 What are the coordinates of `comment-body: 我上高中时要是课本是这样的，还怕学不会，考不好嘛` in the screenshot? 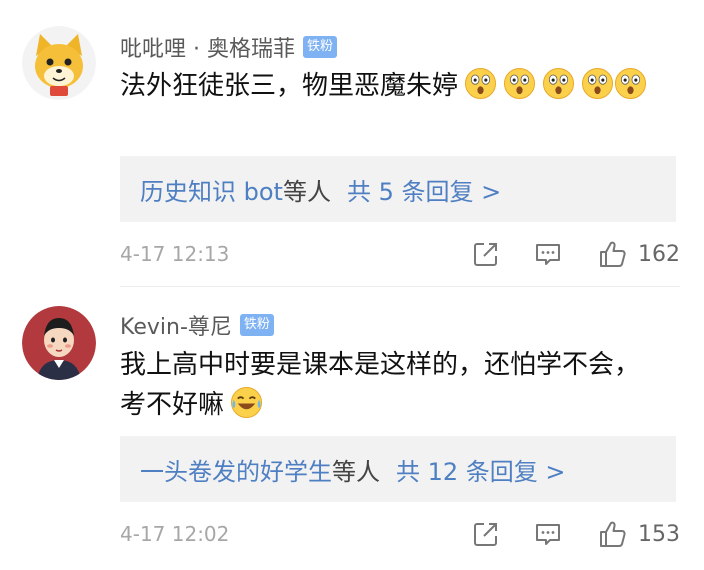 It's located at (380, 385).